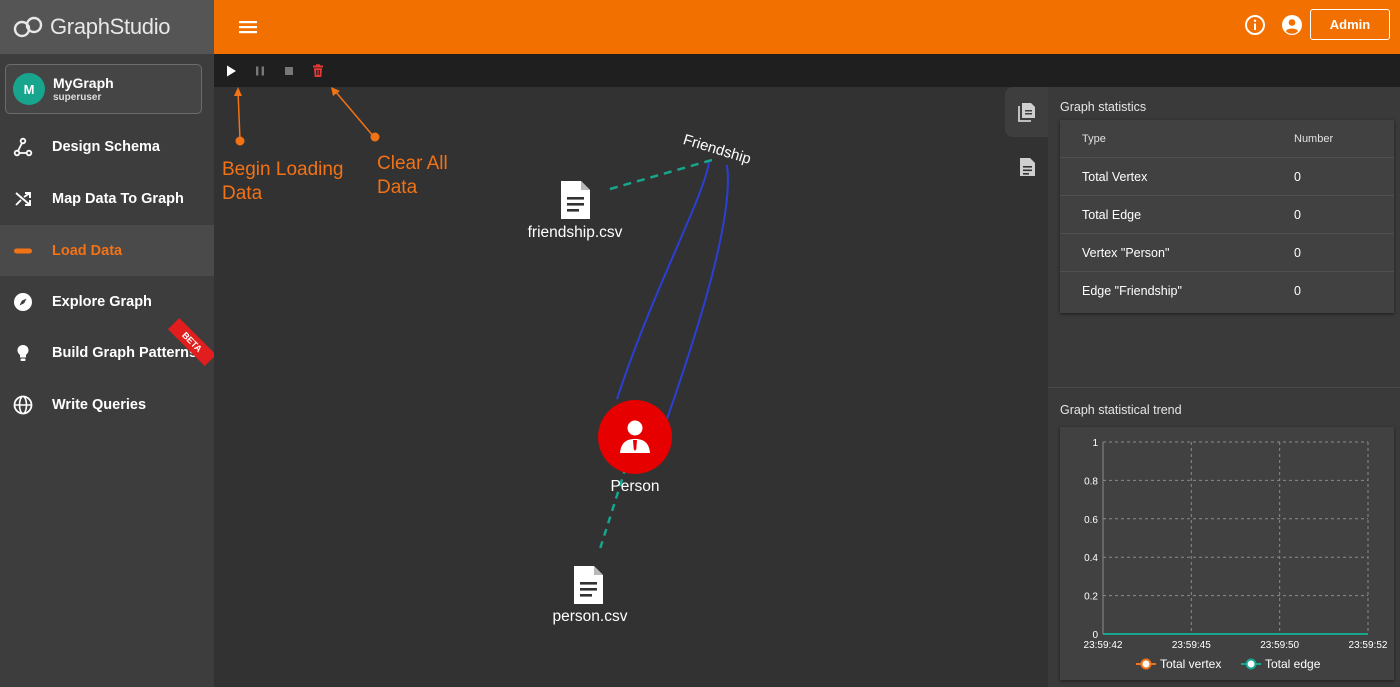 The image size is (1400, 687). What do you see at coordinates (118, 198) in the screenshot?
I see `sidebar-item-label: Map Data To Graph` at bounding box center [118, 198].